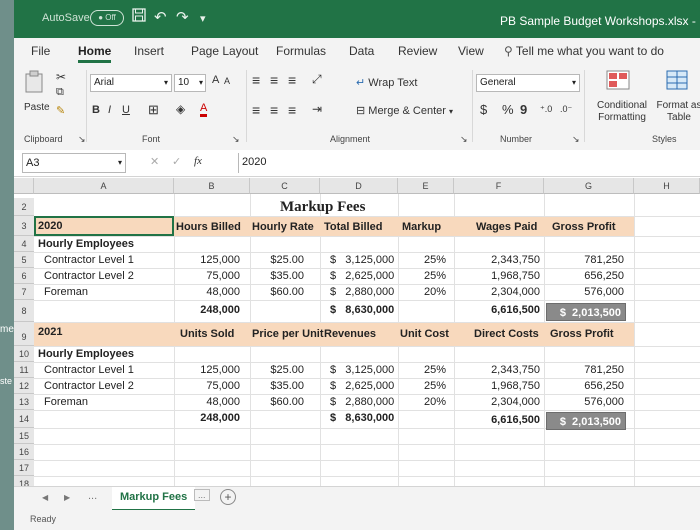 The width and height of the screenshot is (700, 530). What do you see at coordinates (362, 292) in the screenshot?
I see `total-cell: $ 2,880,000` at bounding box center [362, 292].